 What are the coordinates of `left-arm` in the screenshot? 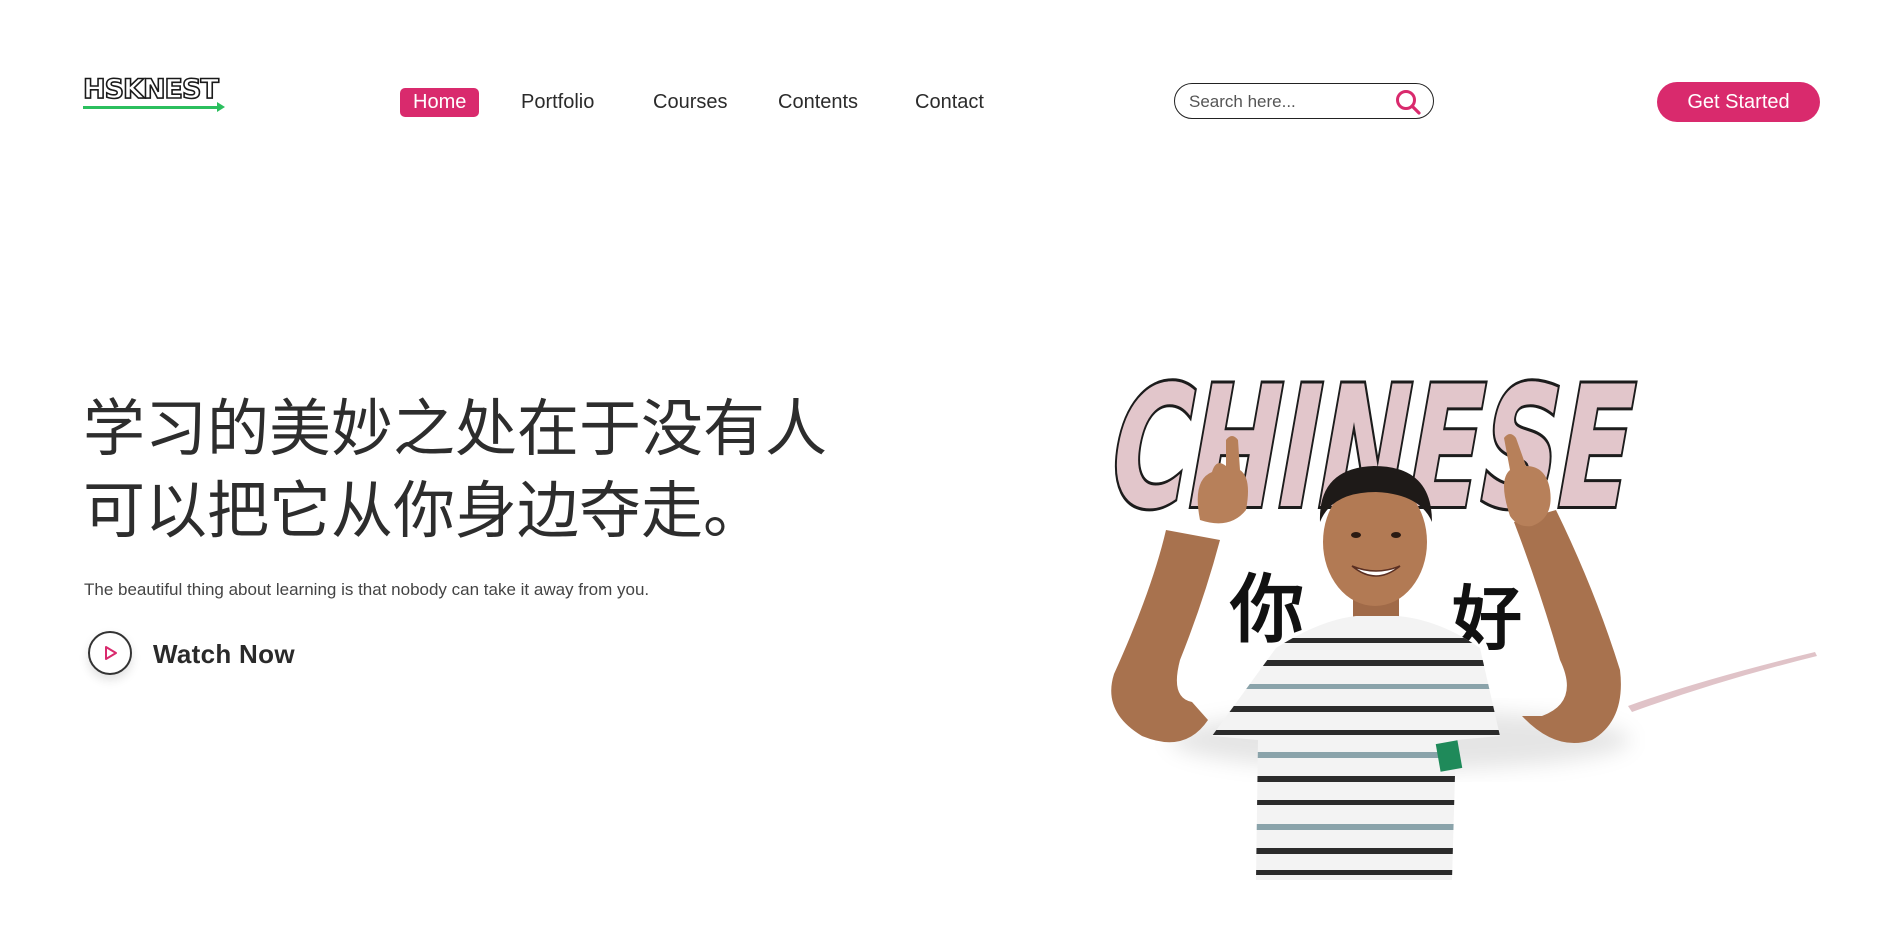 It's located at (1165, 636).